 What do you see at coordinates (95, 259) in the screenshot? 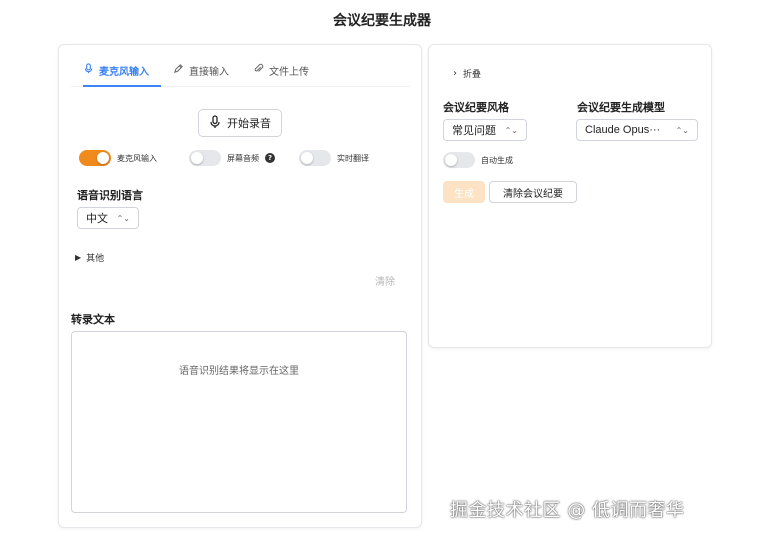
I see `other-label: 其他` at bounding box center [95, 259].